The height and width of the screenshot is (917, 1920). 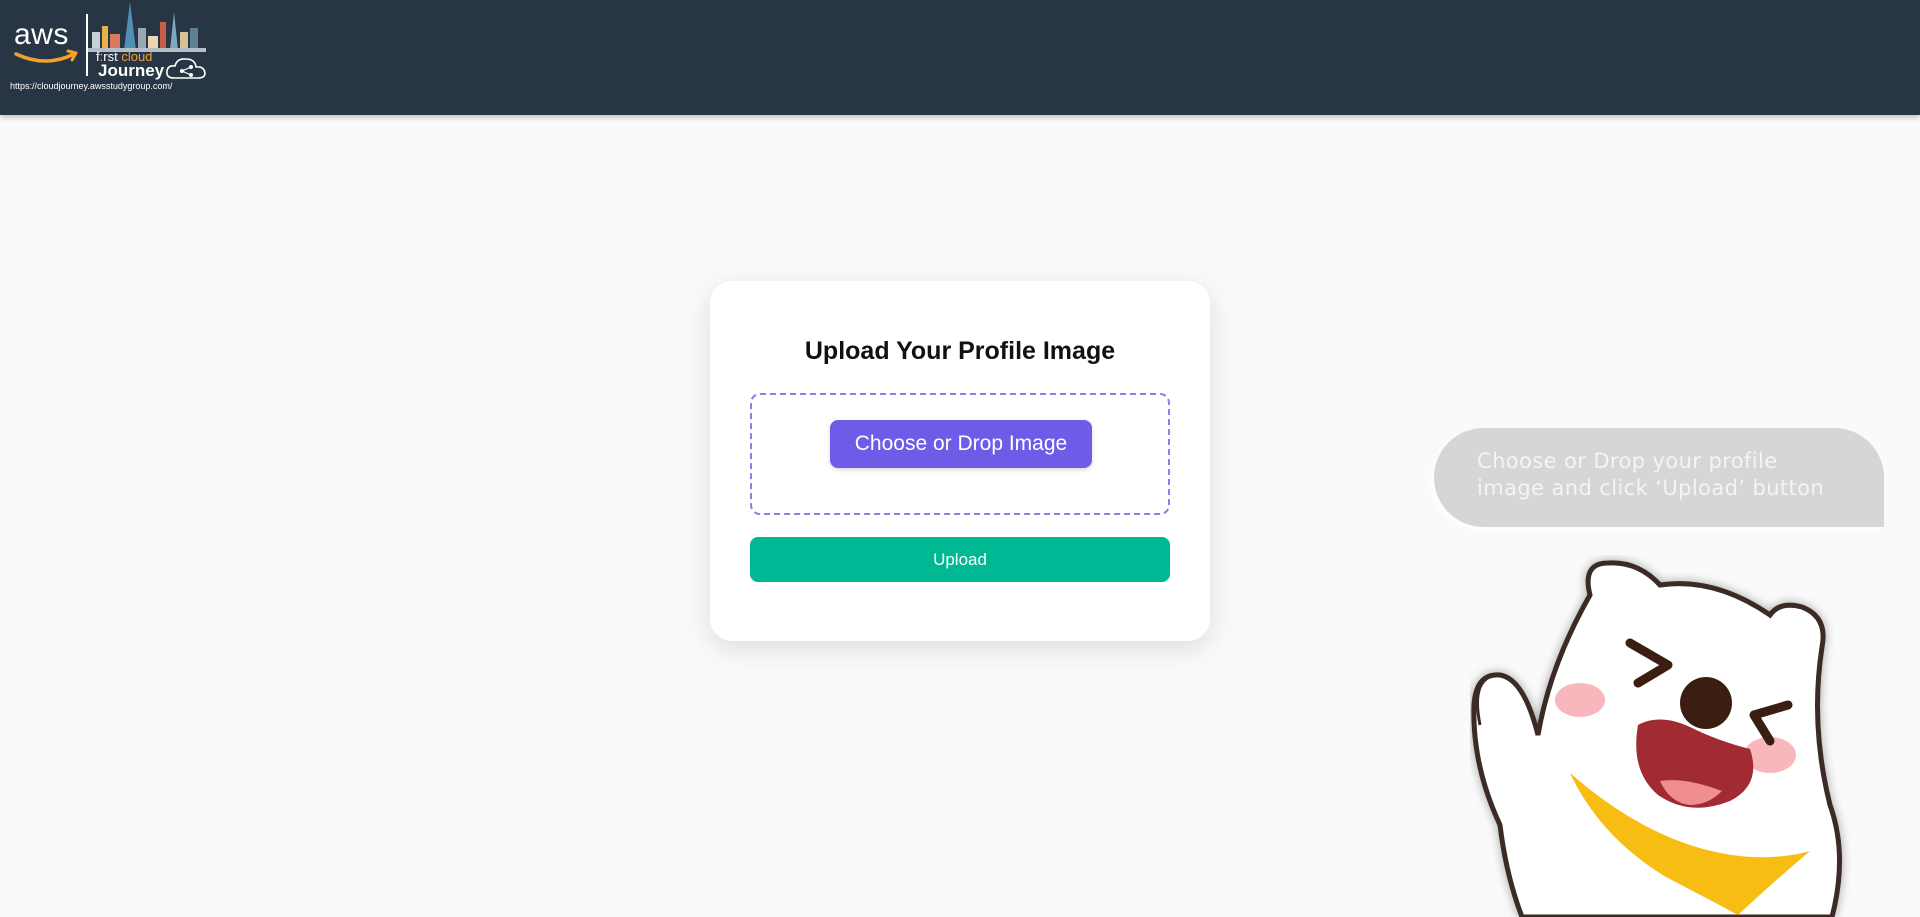 I want to click on logo-aws-text: aws, so click(x=41, y=34).